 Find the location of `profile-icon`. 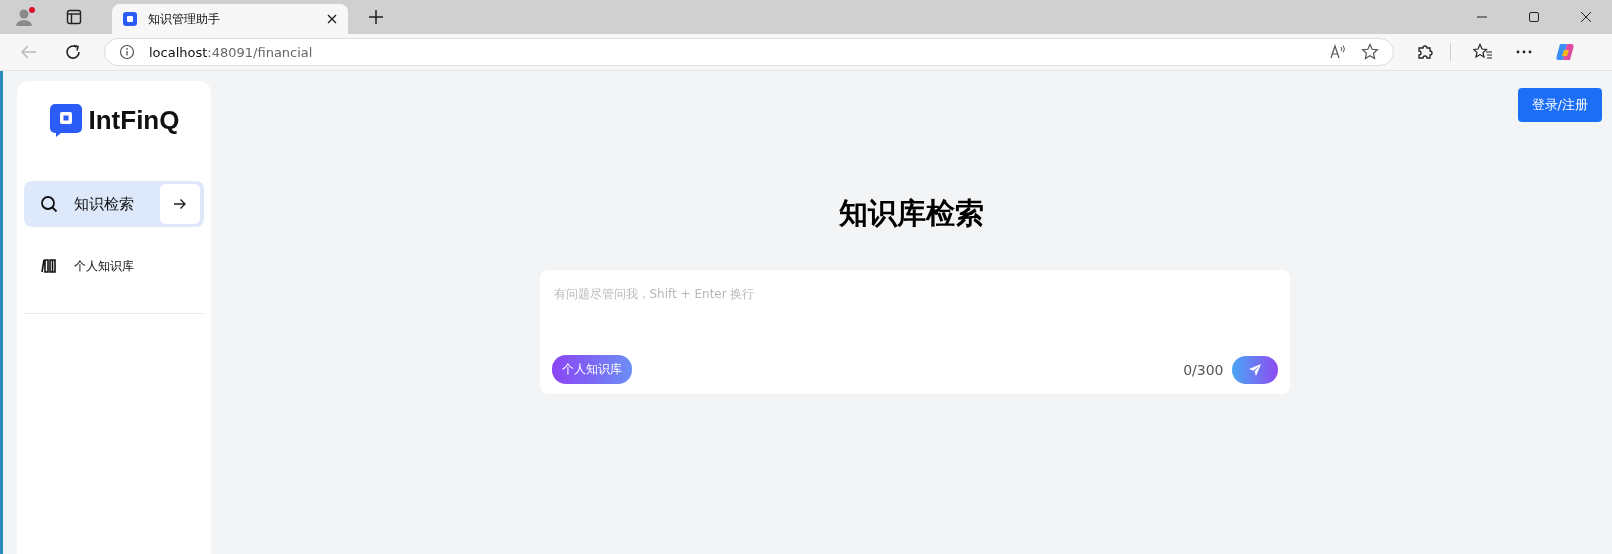

profile-icon is located at coordinates (25, 17).